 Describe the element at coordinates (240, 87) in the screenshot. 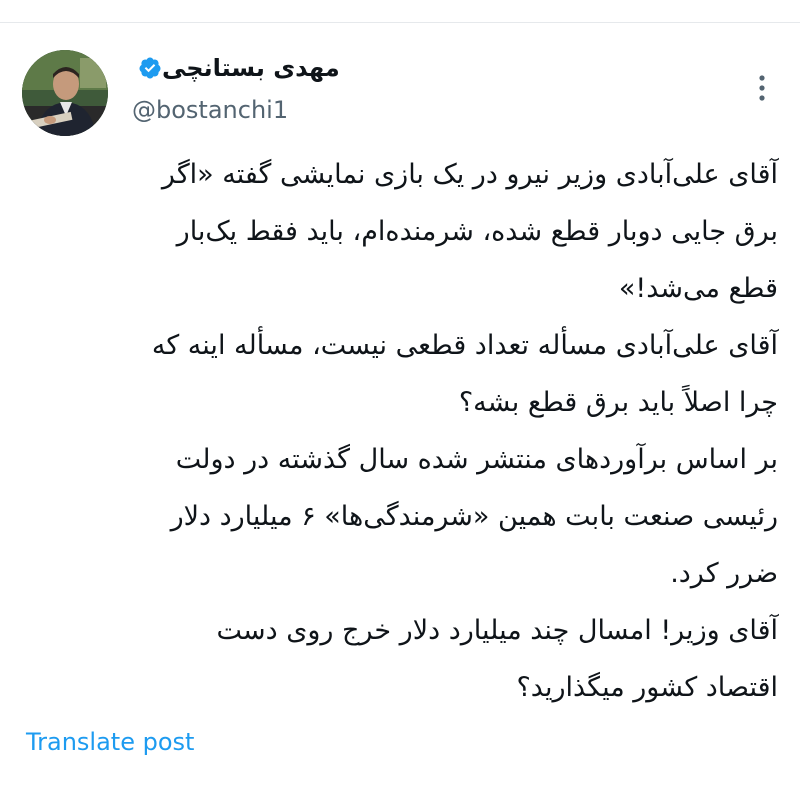

I see `author-block: مهدی بستانچی @bostanchi1` at that location.